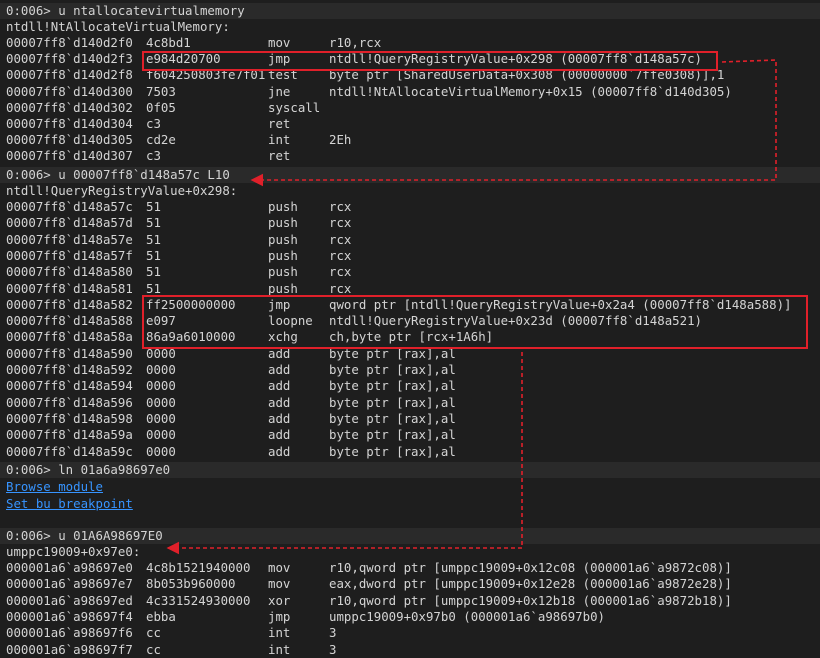 The width and height of the screenshot is (820, 658). What do you see at coordinates (161, 616) in the screenshot?
I see `opcode-bytes: ebba` at bounding box center [161, 616].